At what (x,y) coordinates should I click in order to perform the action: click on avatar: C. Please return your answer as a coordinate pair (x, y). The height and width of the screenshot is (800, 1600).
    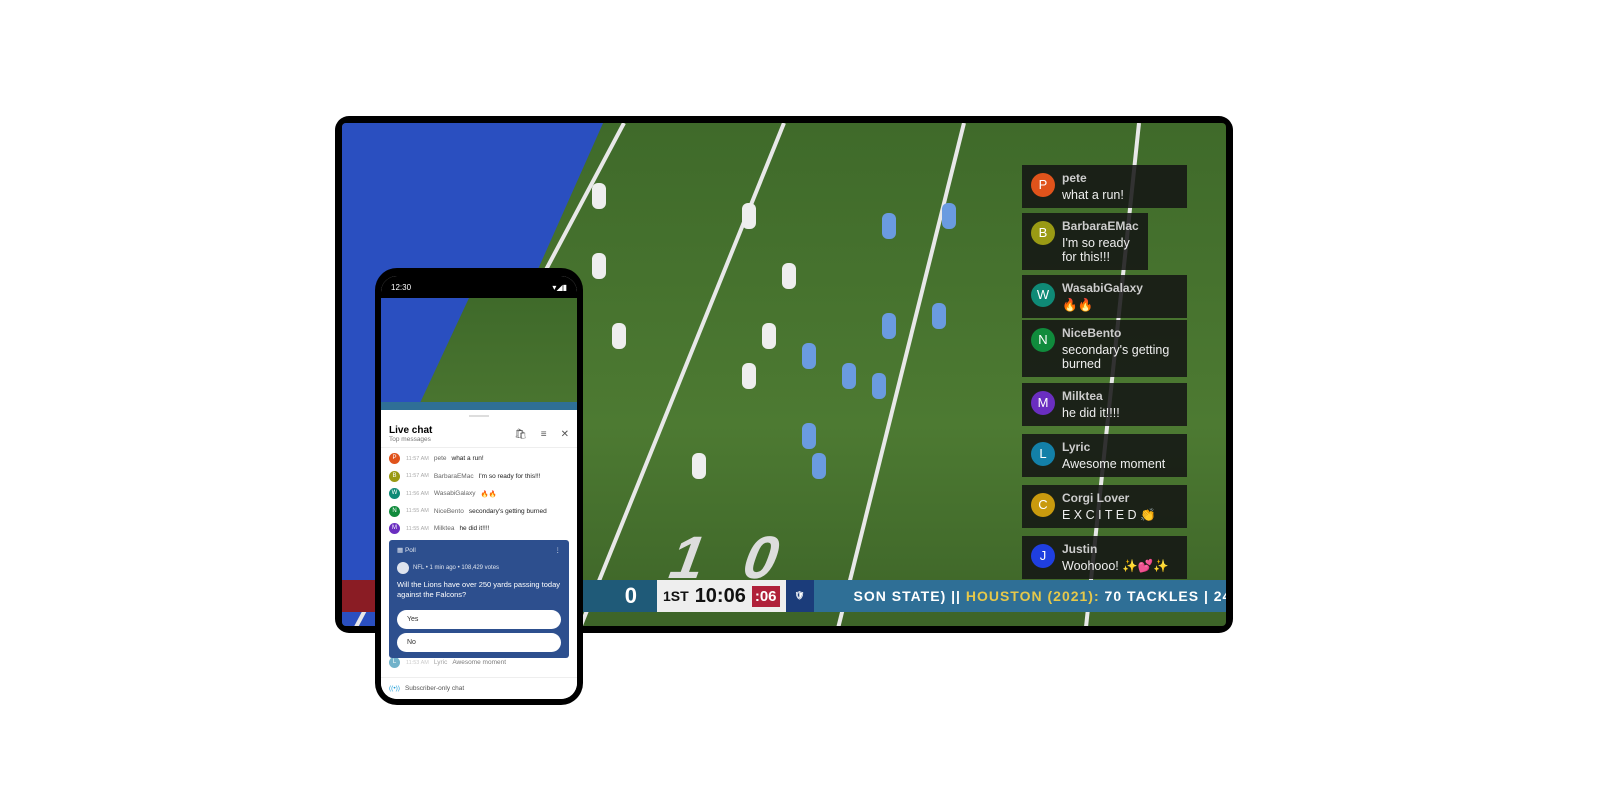
    Looking at the image, I should click on (1043, 505).